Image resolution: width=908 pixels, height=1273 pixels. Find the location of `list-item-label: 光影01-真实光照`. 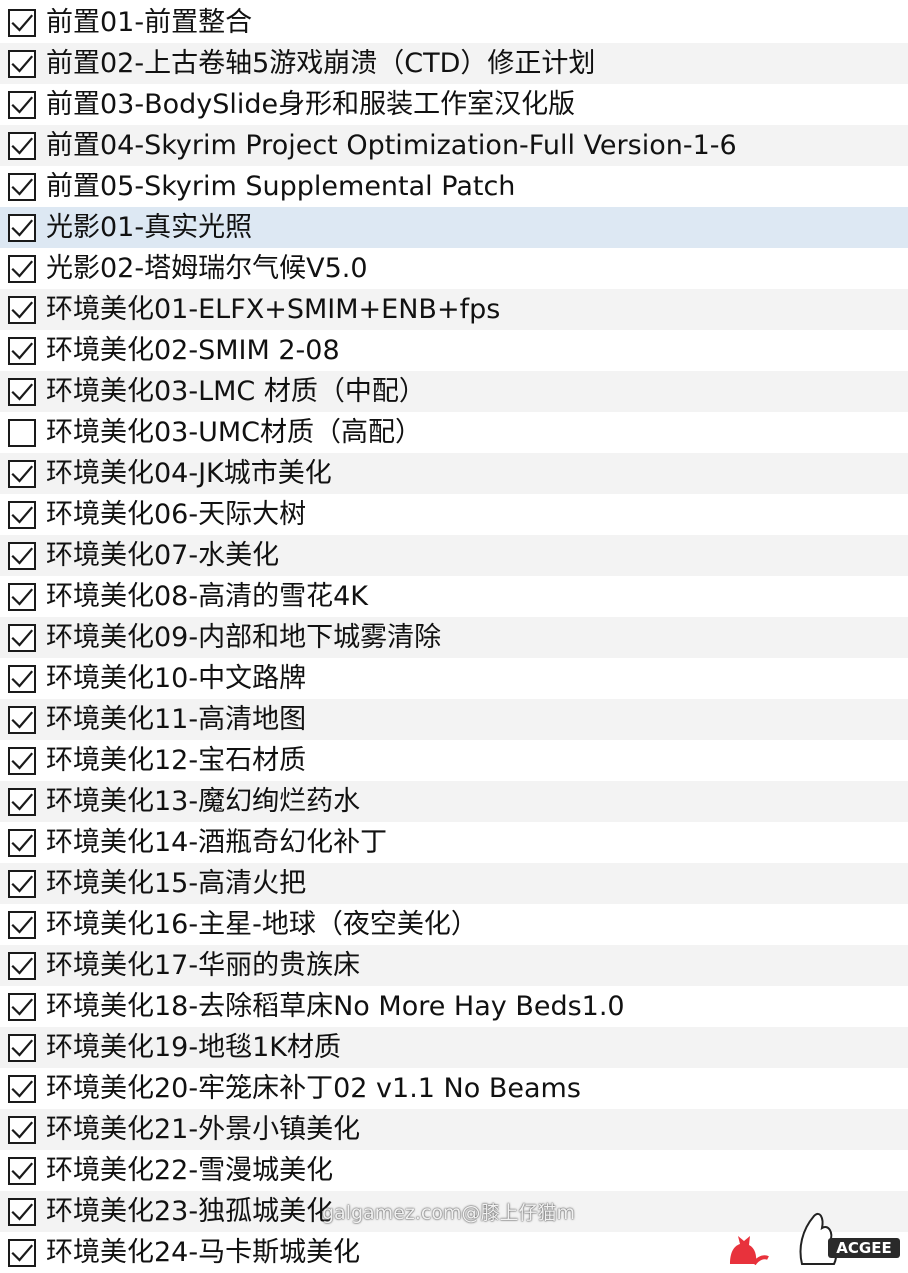

list-item-label: 光影01-真实光照 is located at coordinates (149, 227).